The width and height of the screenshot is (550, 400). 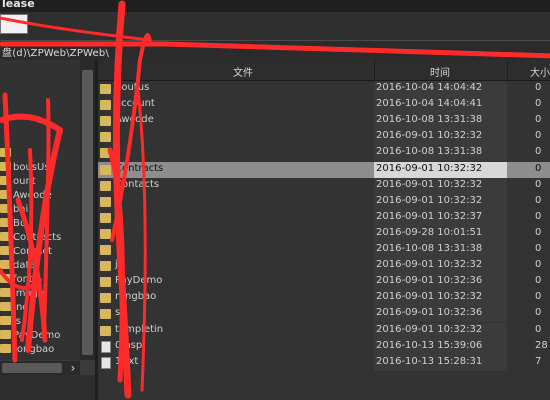 I want to click on file-name: Contracts, so click(x=139, y=168).